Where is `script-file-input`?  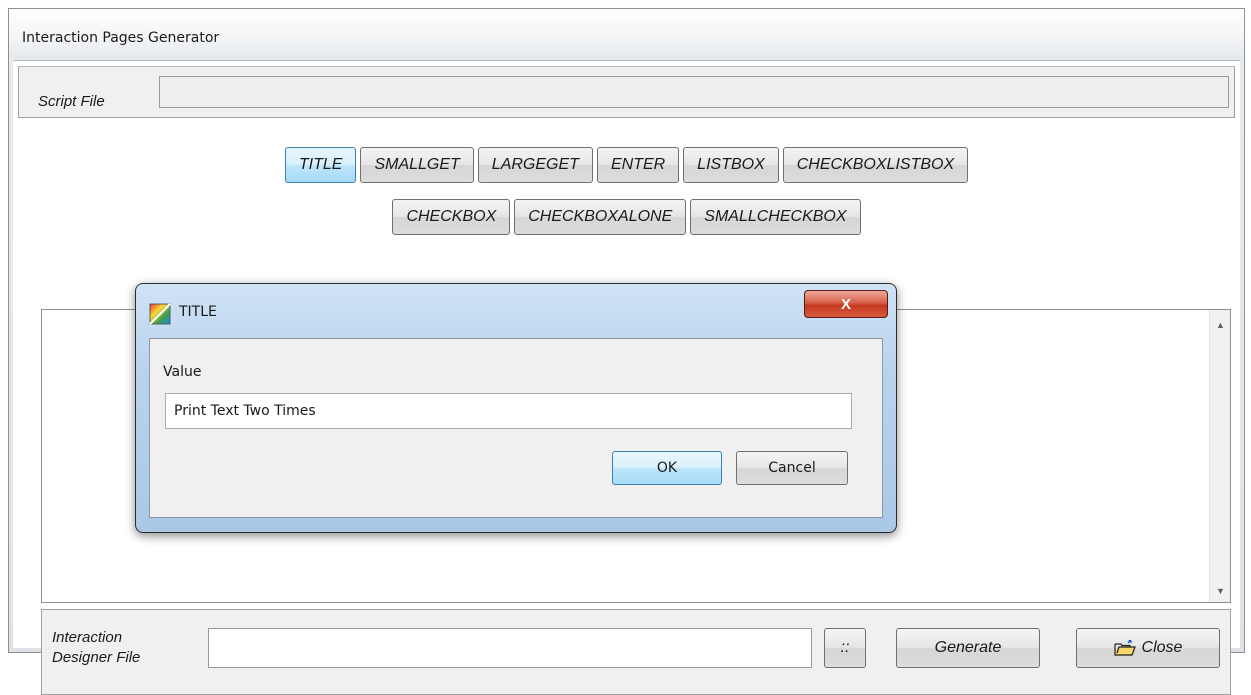
script-file-input is located at coordinates (694, 92).